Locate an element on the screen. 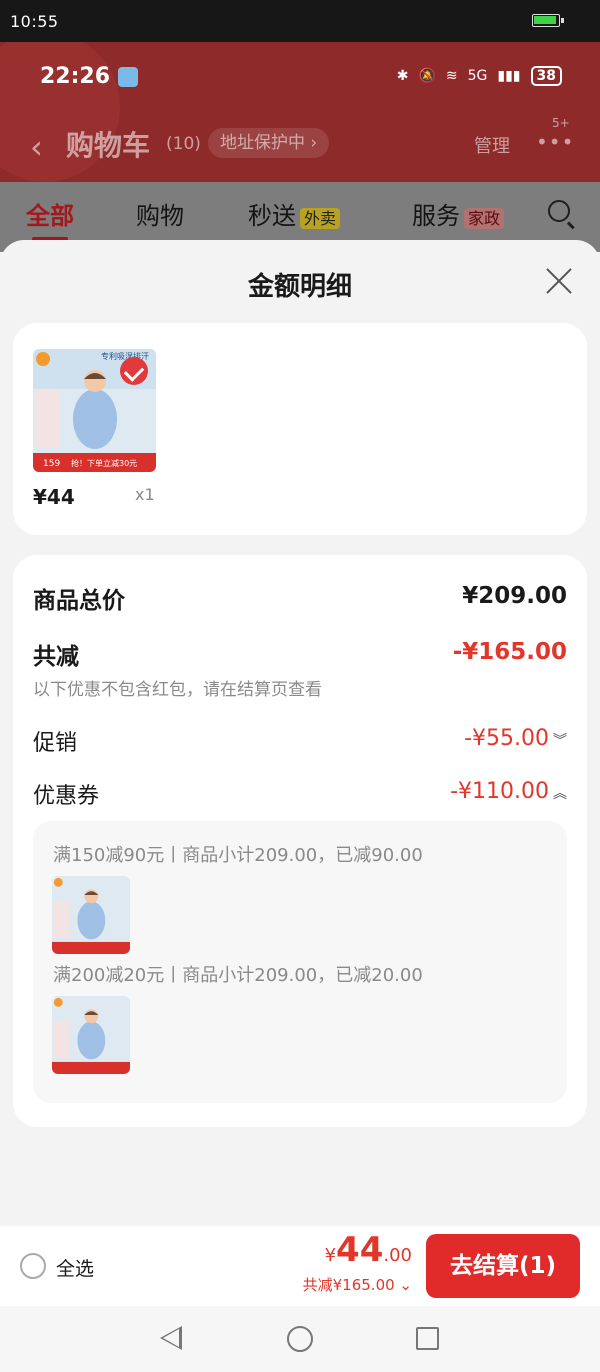 This screenshot has width=600, height=1372. total-int: 44 is located at coordinates (360, 1250).